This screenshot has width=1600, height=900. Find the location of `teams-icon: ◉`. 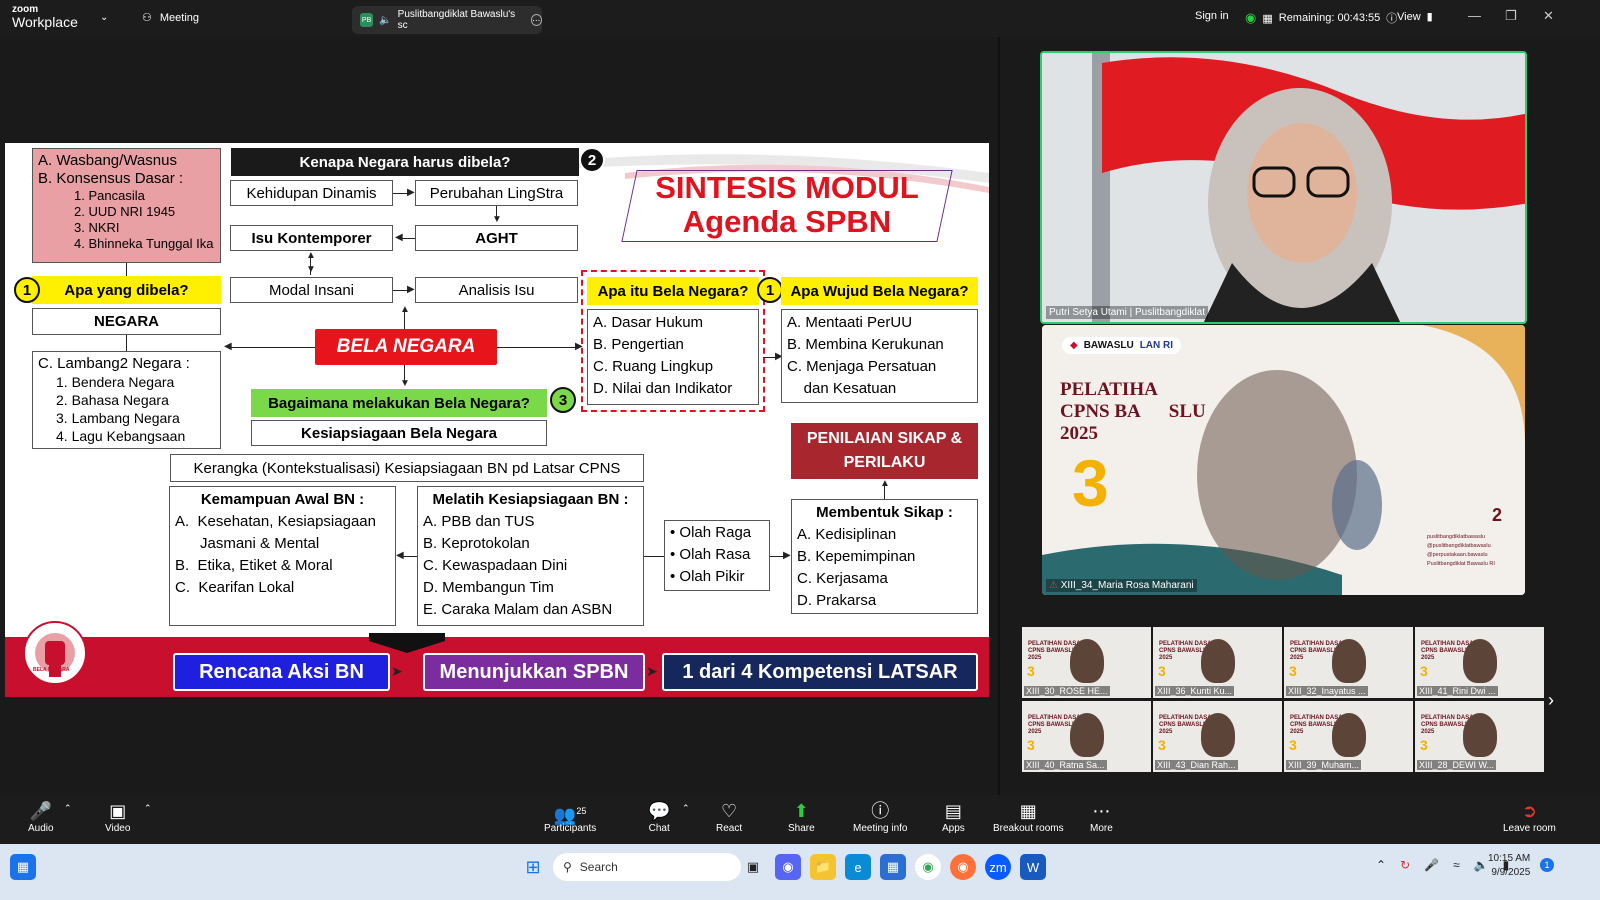

teams-icon: ◉ is located at coordinates (788, 867).